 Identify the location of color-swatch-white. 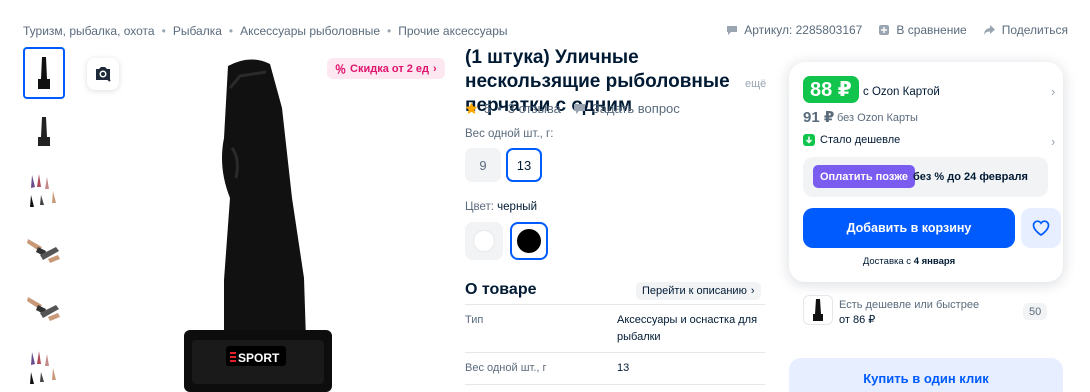
(484, 241).